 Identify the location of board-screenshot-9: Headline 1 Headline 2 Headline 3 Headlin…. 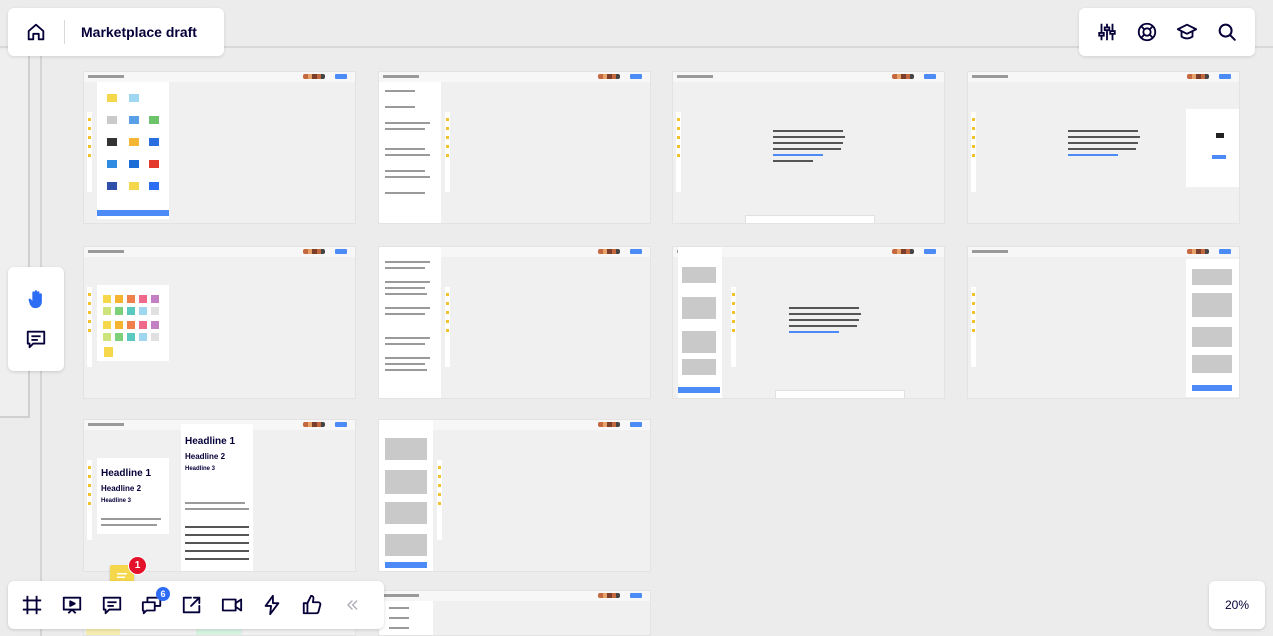
(219, 495).